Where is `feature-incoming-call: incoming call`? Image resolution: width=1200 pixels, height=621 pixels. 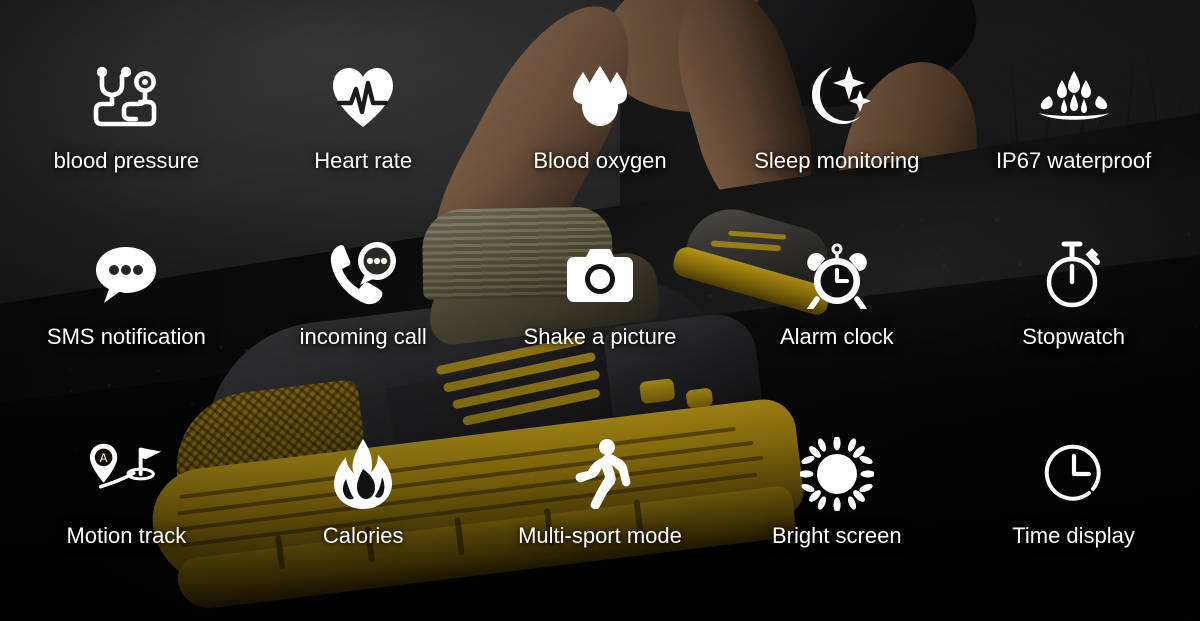 feature-incoming-call: incoming call is located at coordinates (363, 313).